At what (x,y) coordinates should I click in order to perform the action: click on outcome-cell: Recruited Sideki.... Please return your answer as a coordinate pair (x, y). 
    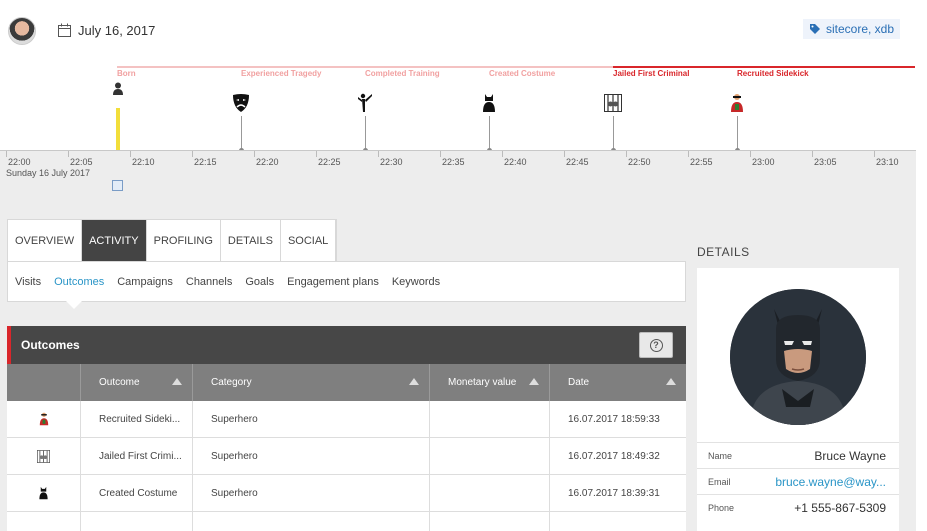
    Looking at the image, I should click on (136, 419).